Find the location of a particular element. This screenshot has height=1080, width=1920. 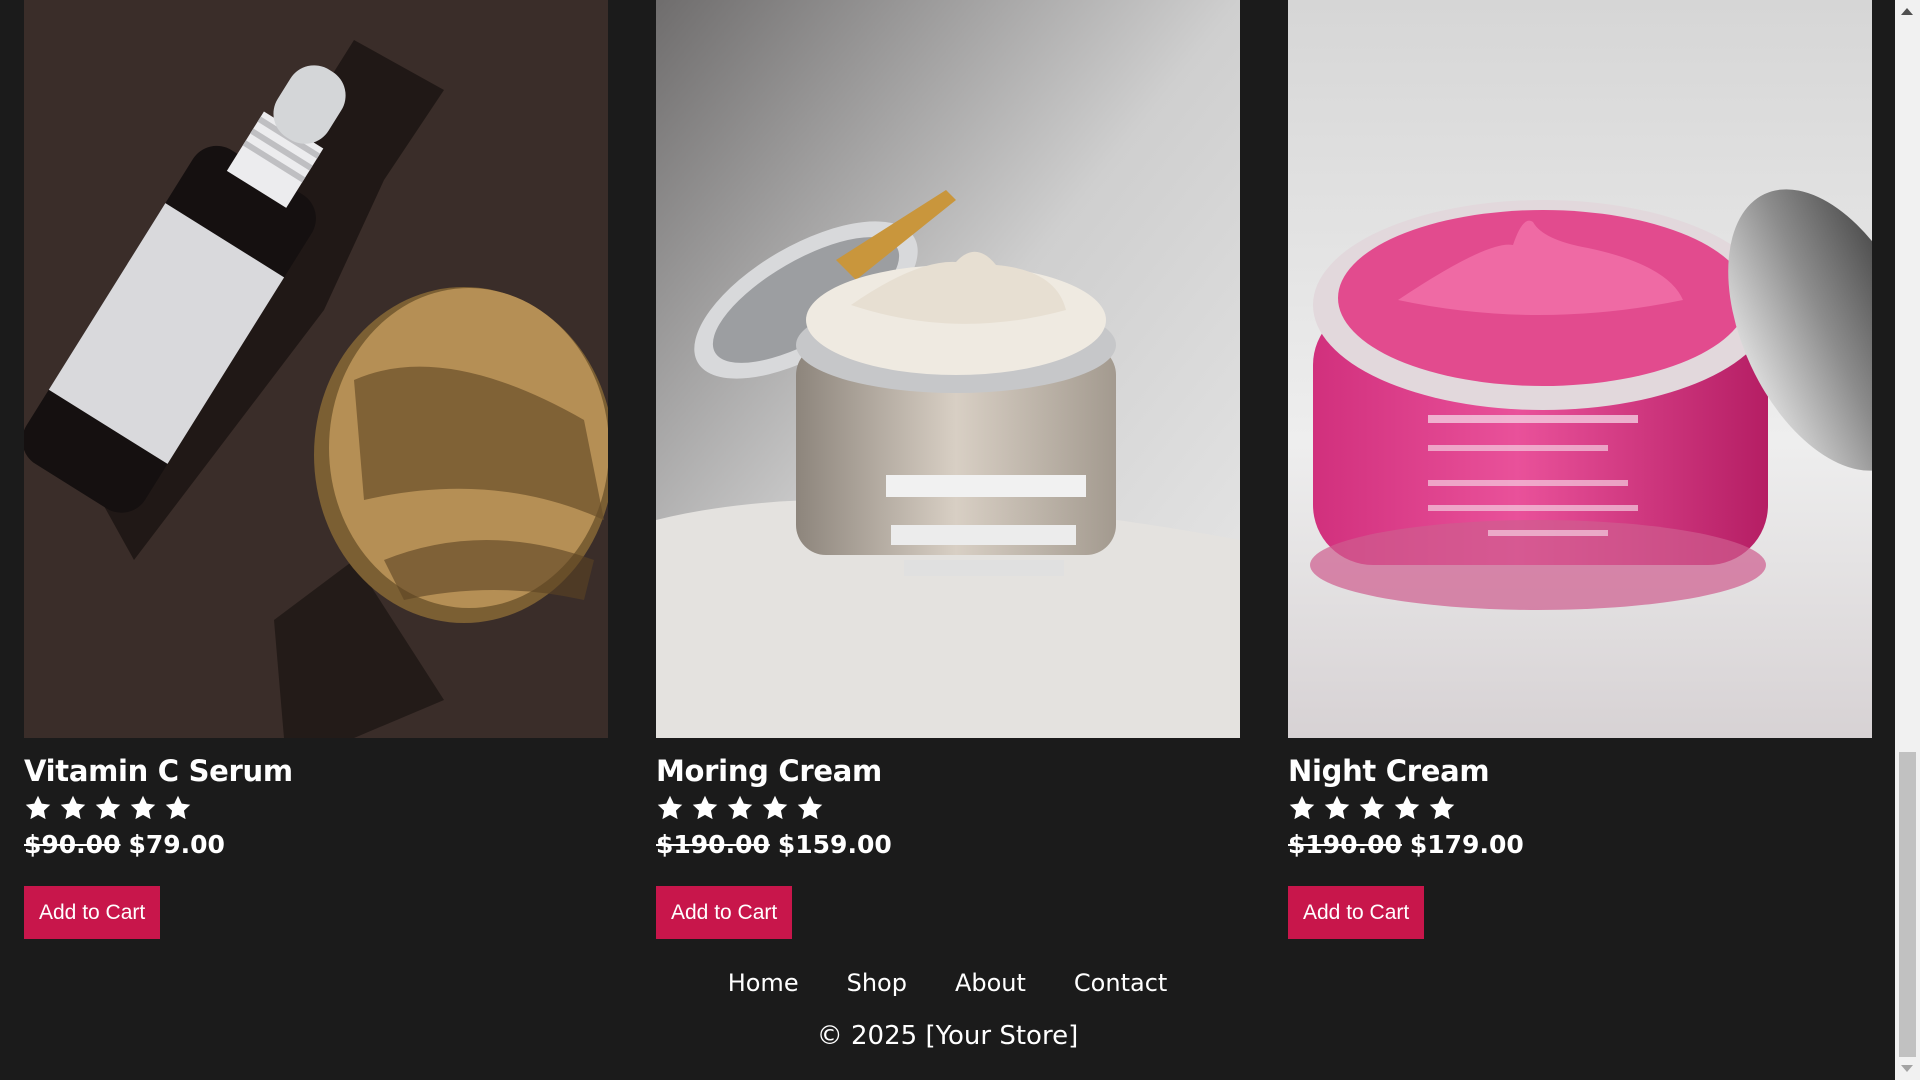

price-row: $90.00 $79.00 is located at coordinates (316, 845).